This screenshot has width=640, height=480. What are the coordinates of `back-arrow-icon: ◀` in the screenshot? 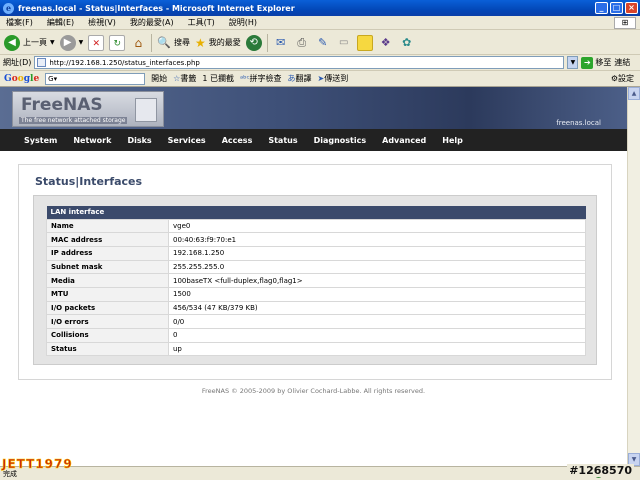 It's located at (12, 42).